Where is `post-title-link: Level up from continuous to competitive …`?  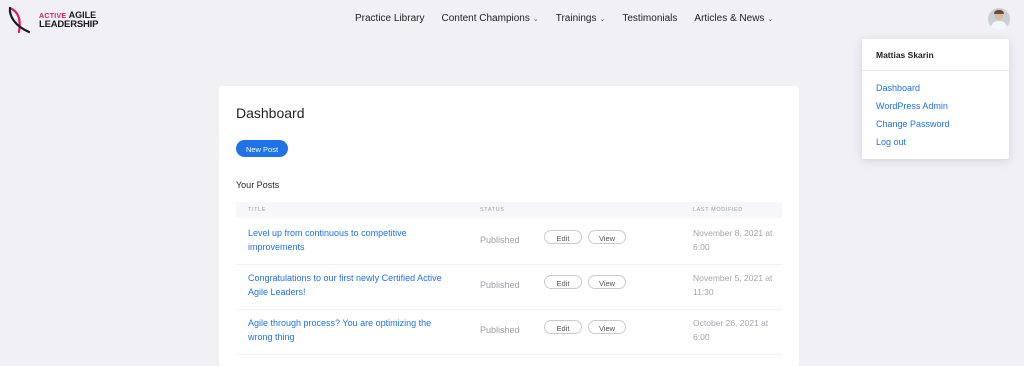
post-title-link: Level up from continuous to competitive … is located at coordinates (353, 240).